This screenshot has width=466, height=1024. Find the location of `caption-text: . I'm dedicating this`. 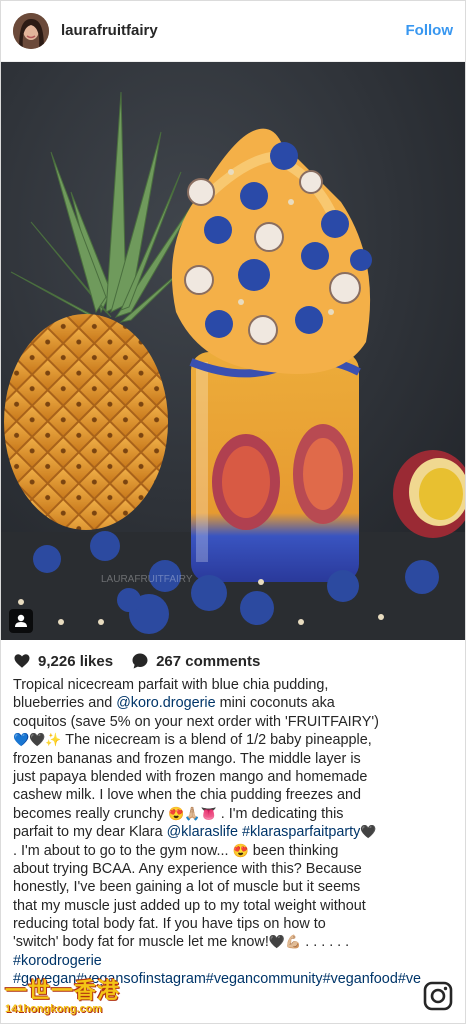

caption-text: . I'm dedicating this is located at coordinates (280, 813).